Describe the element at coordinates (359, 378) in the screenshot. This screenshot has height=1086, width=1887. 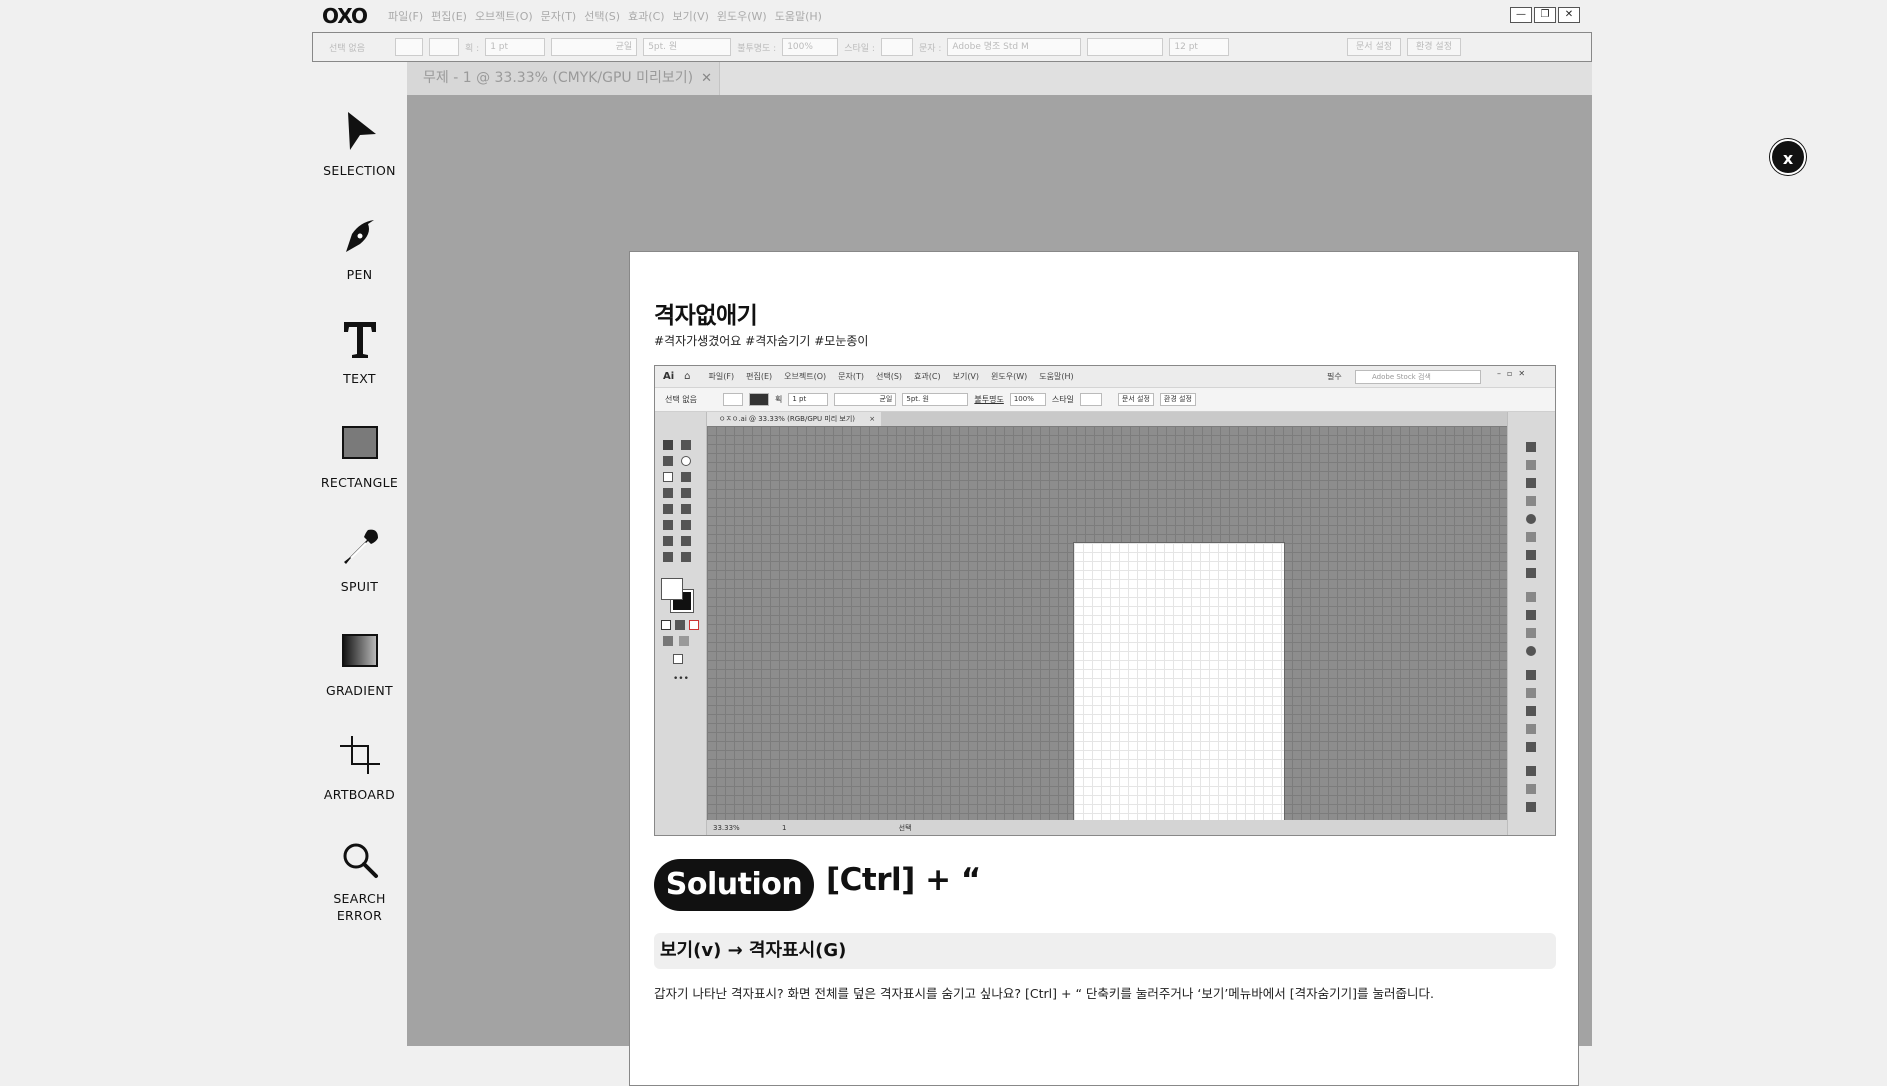
I see `tool-label: TEXT` at that location.